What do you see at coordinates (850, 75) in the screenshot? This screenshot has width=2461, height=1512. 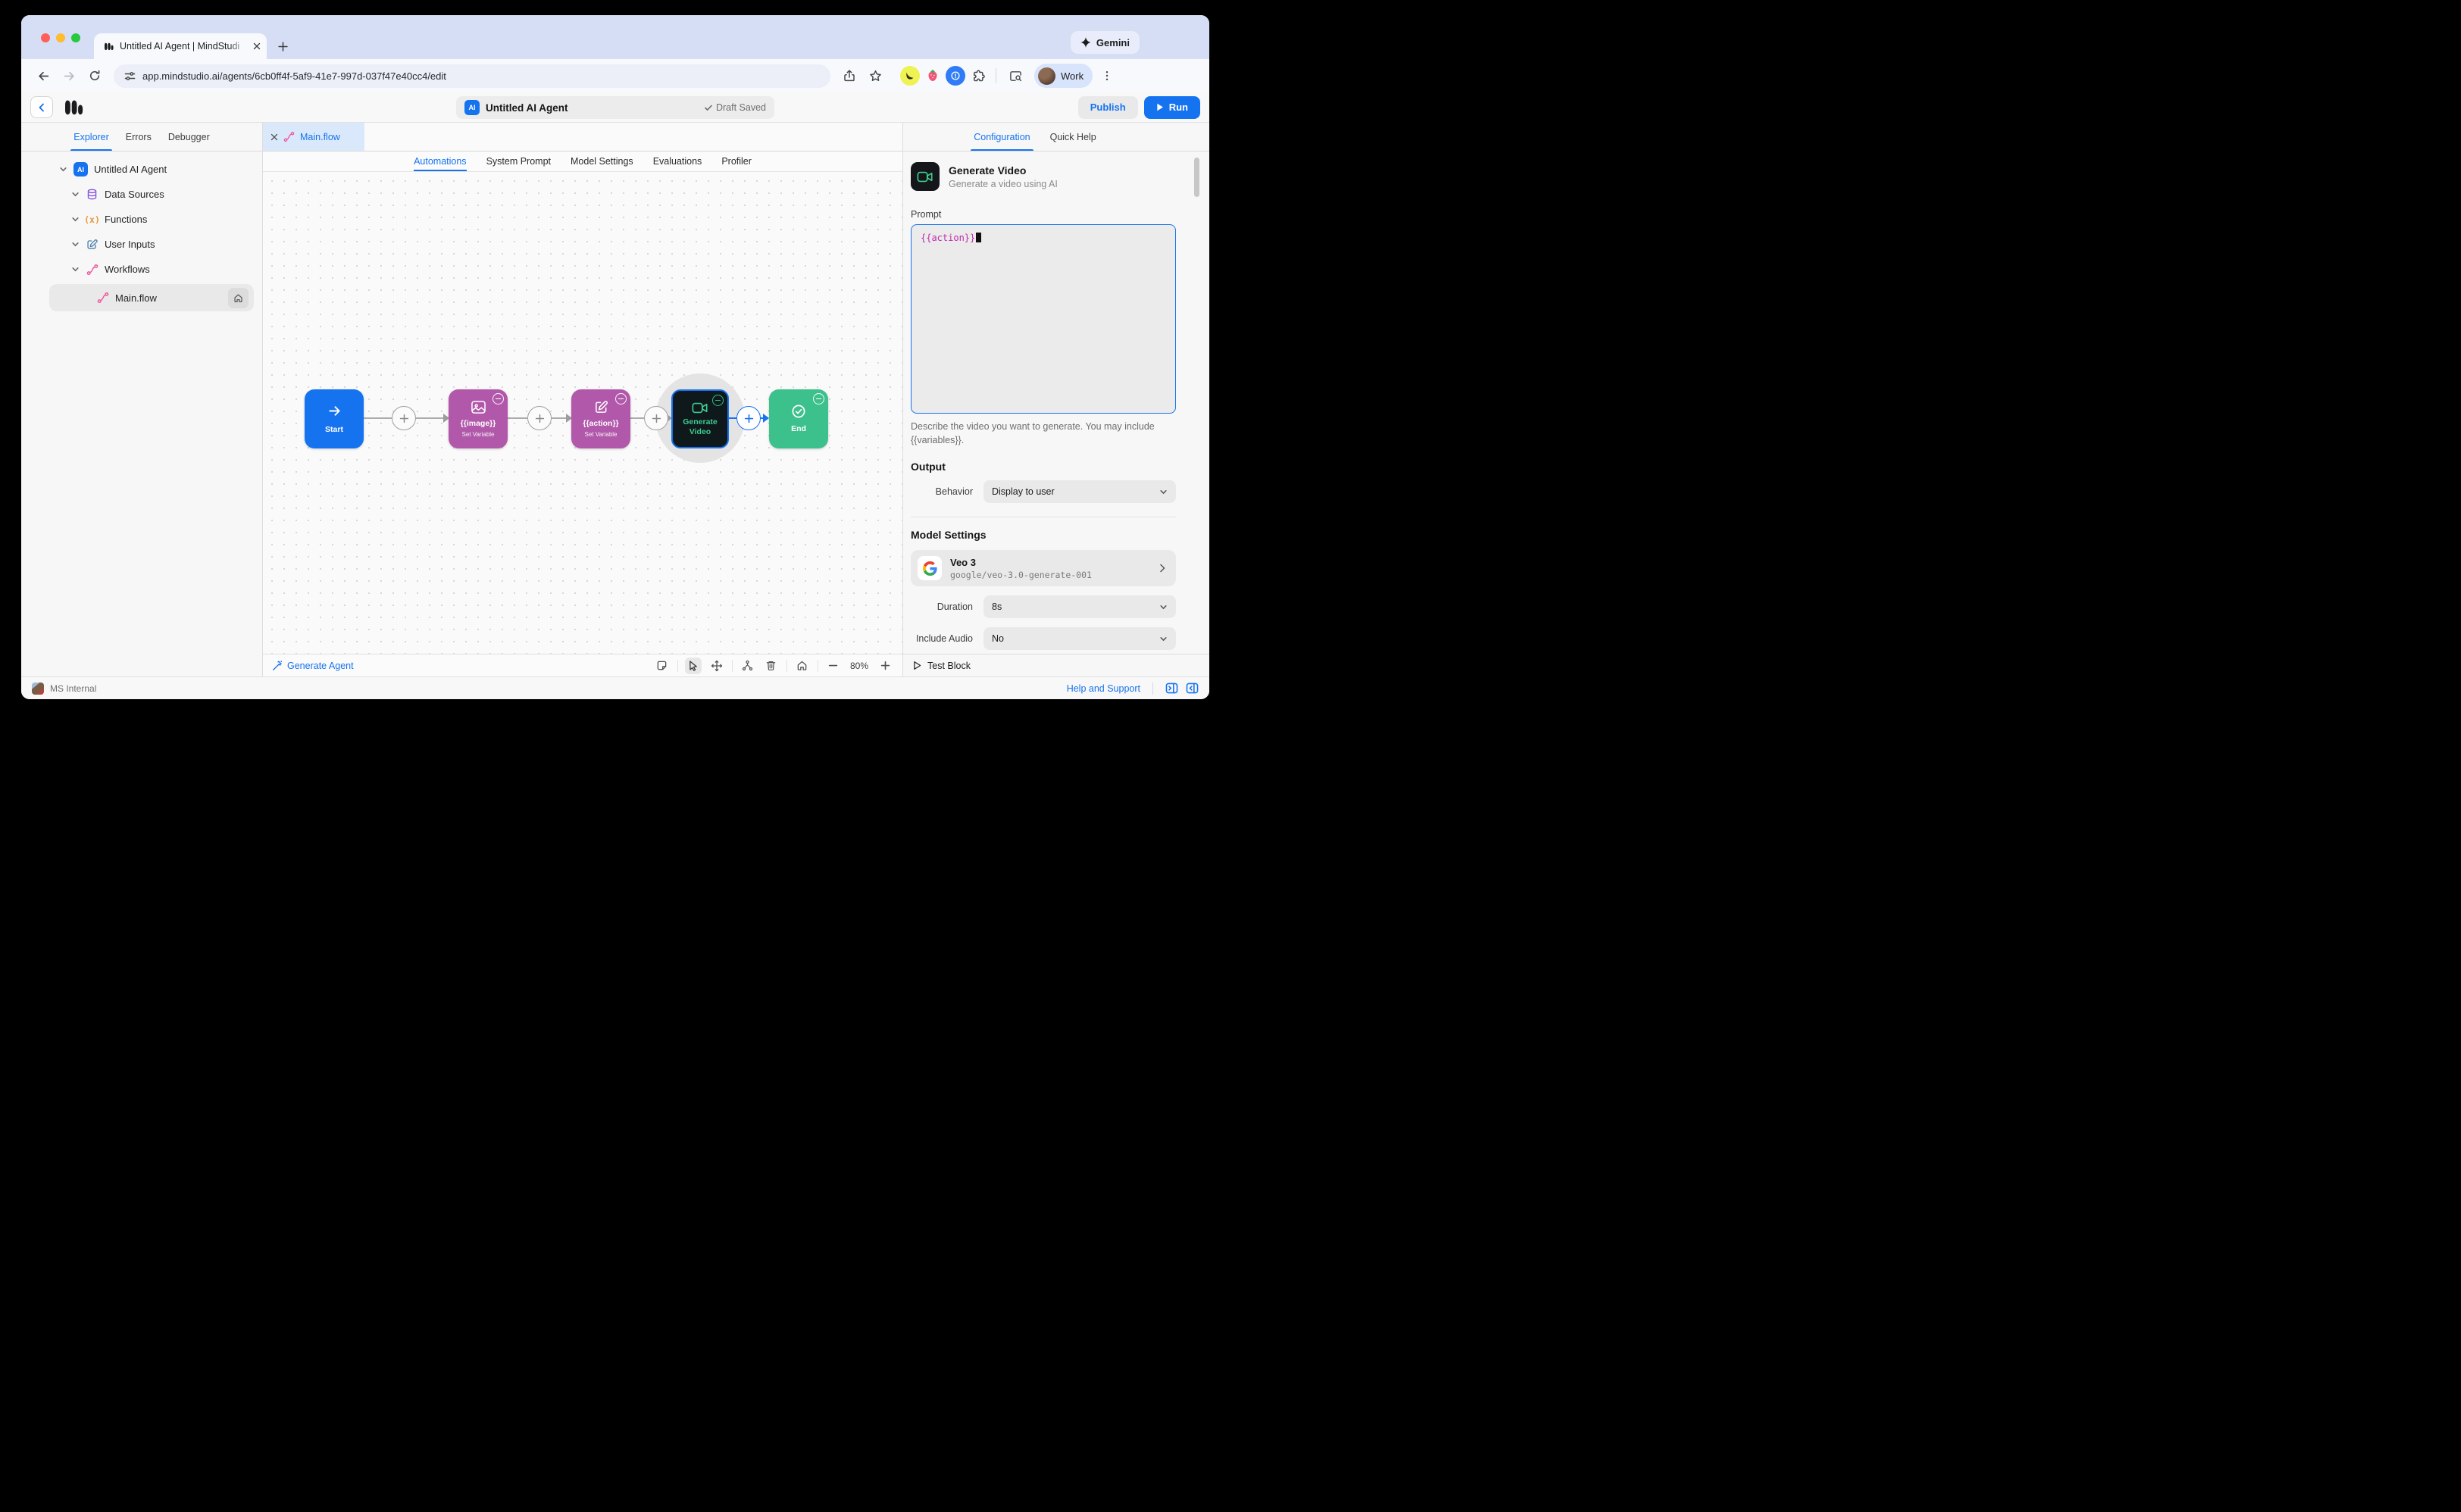 I see `share-icon` at bounding box center [850, 75].